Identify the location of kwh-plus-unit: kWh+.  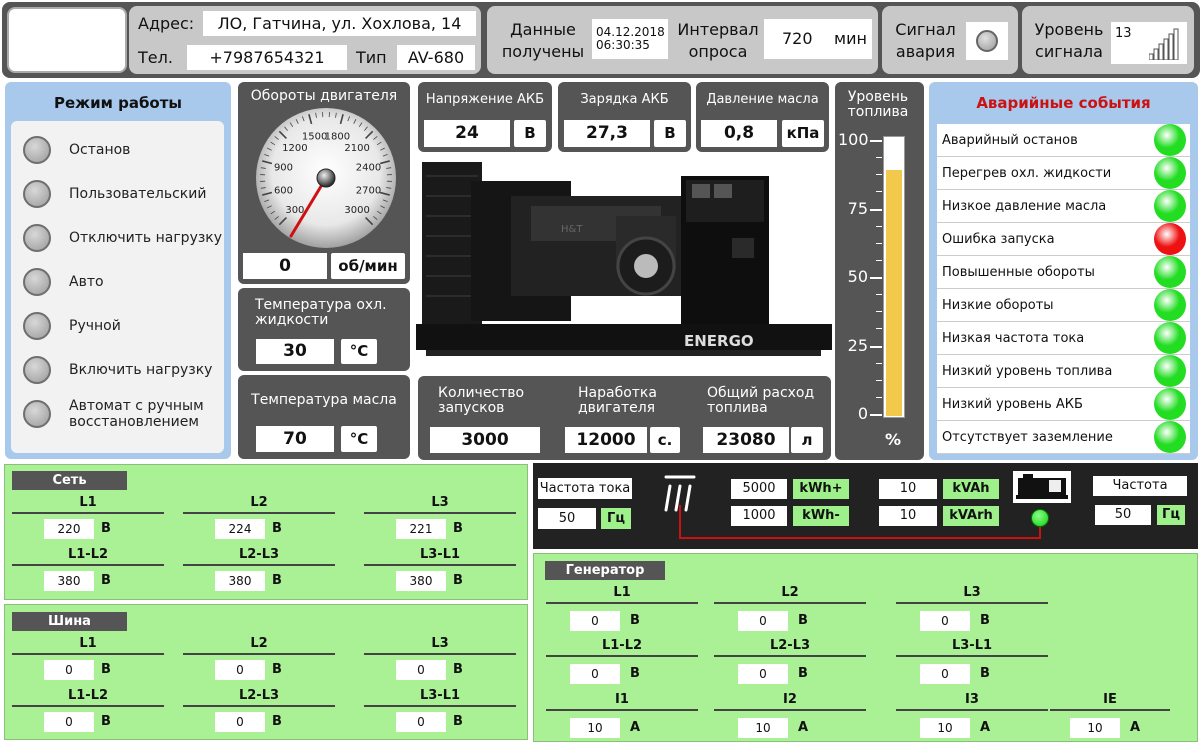
(821, 489).